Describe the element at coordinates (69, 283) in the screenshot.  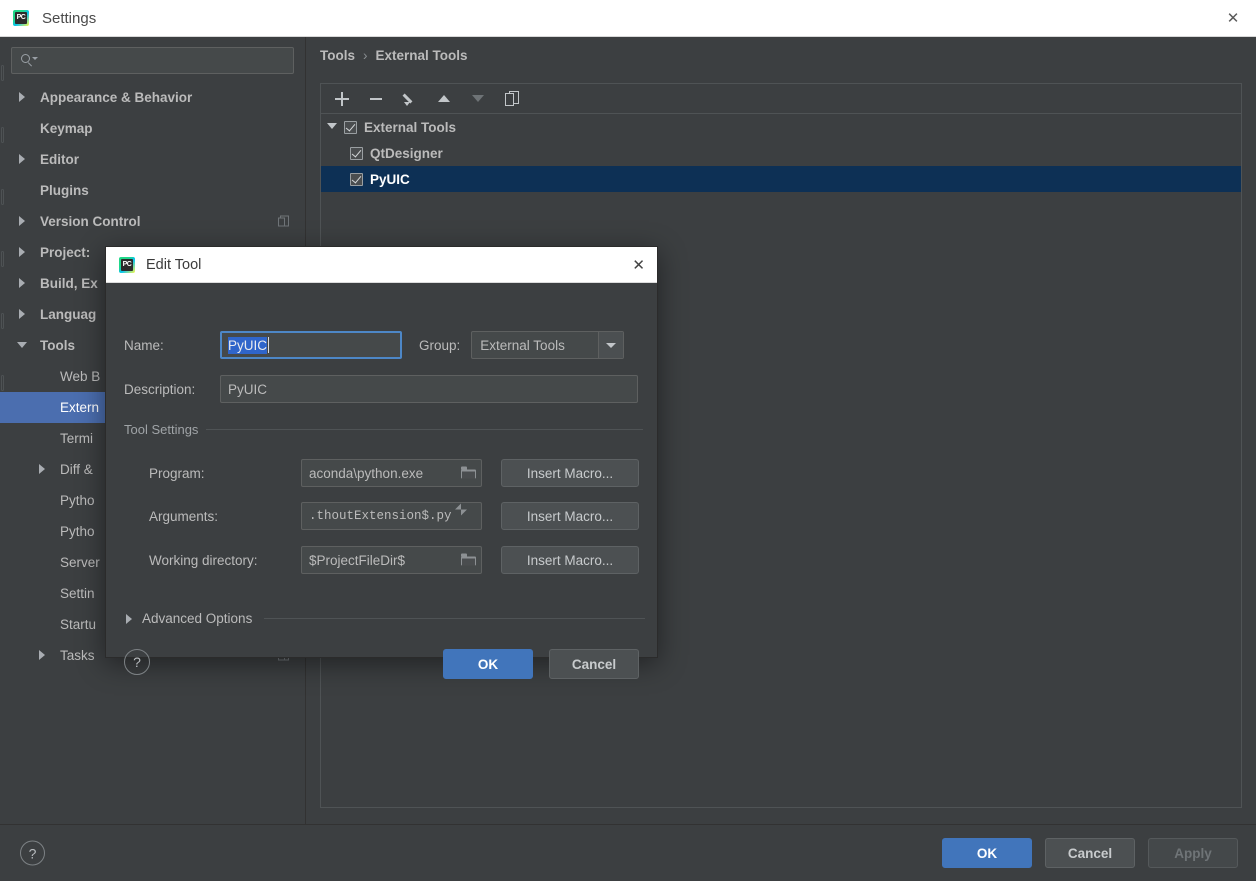
I see `sidebar-item-label: Build, Ex` at that location.